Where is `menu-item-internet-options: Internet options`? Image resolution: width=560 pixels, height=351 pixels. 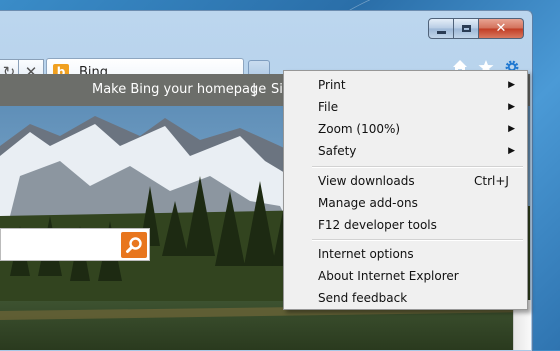
menu-item-internet-options: Internet options is located at coordinates (405, 254).